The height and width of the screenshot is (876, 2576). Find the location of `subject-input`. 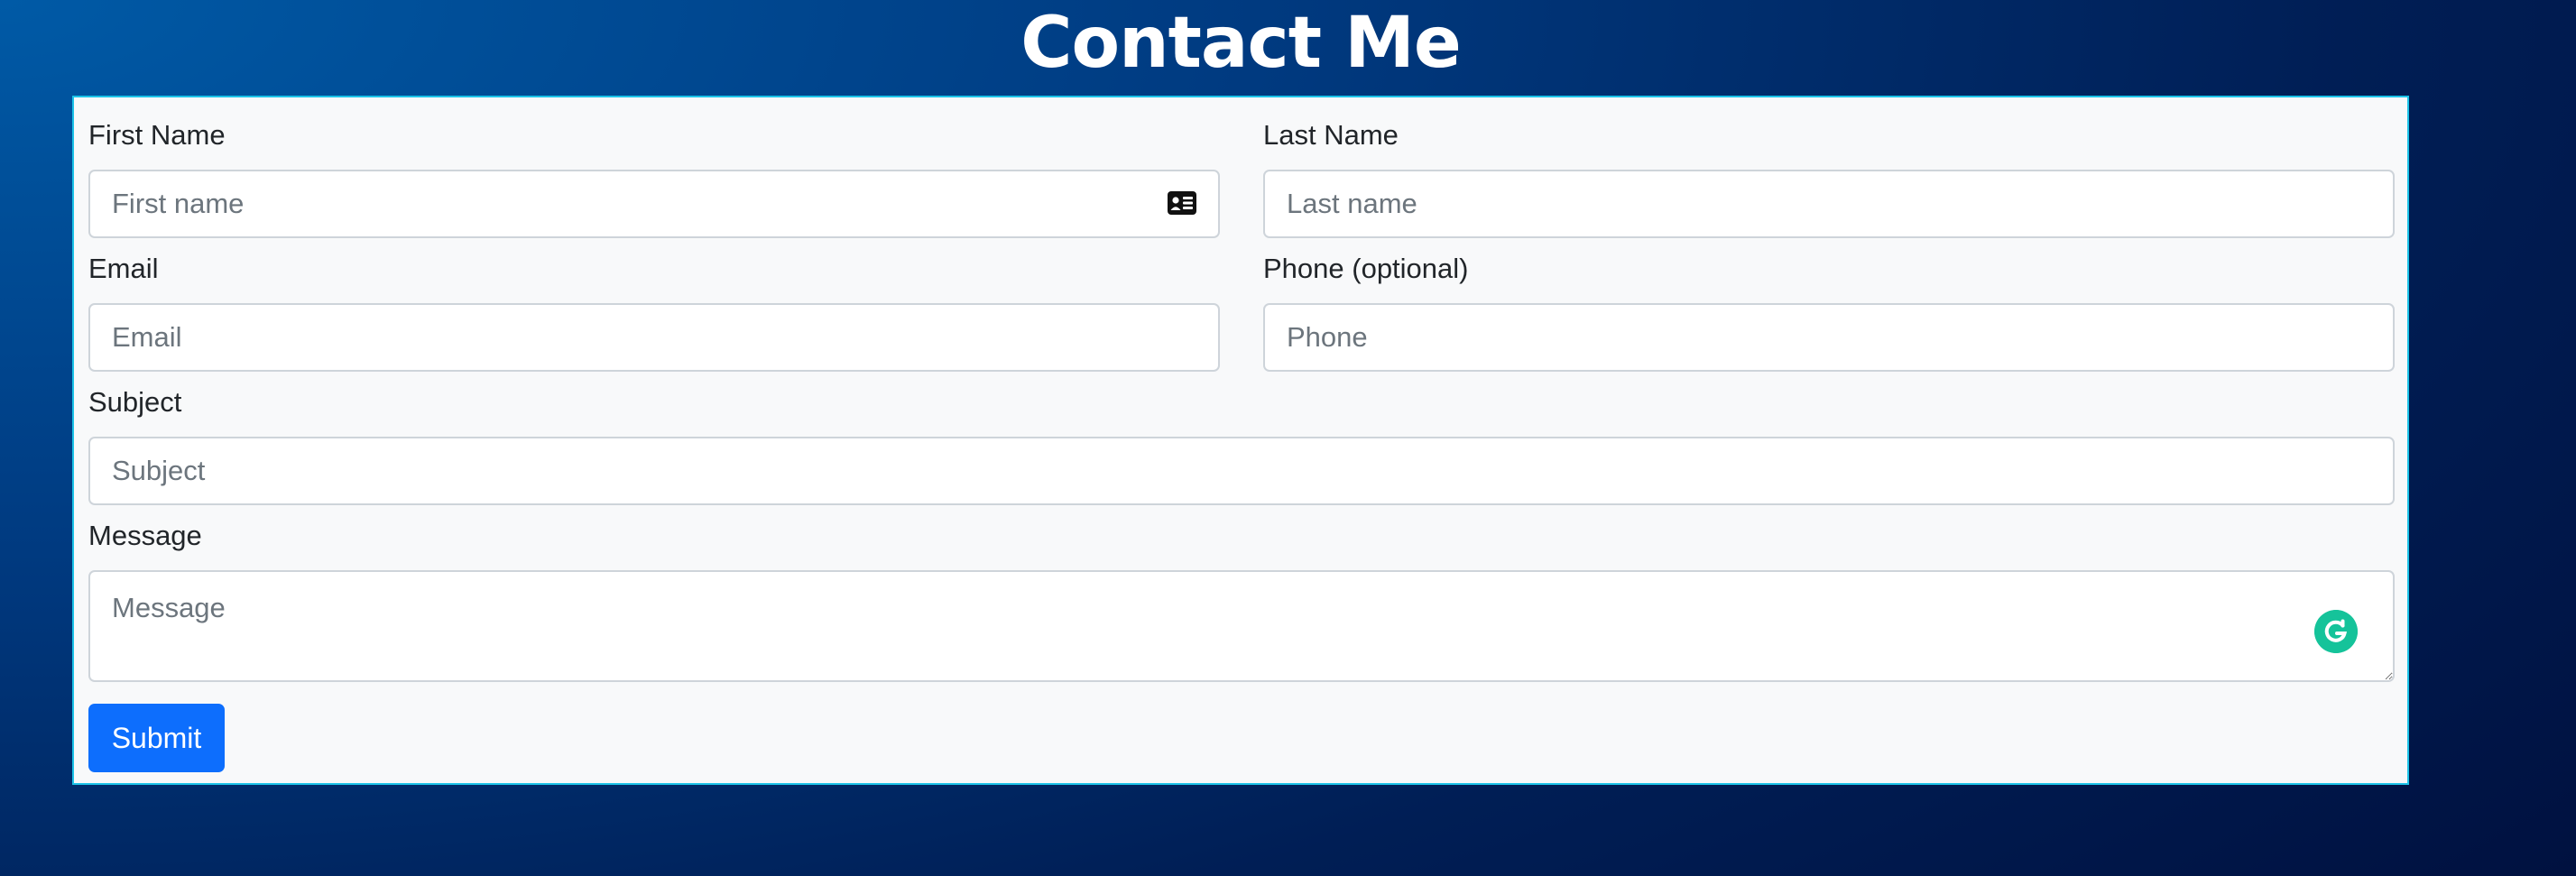

subject-input is located at coordinates (1241, 471).